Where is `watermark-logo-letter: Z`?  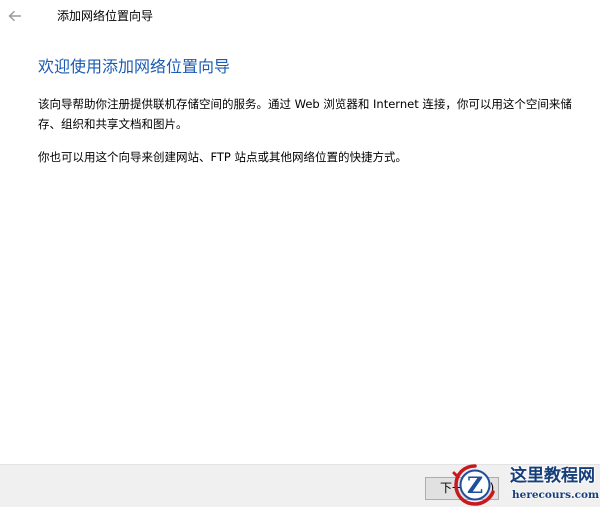 watermark-logo-letter: Z is located at coordinates (475, 486).